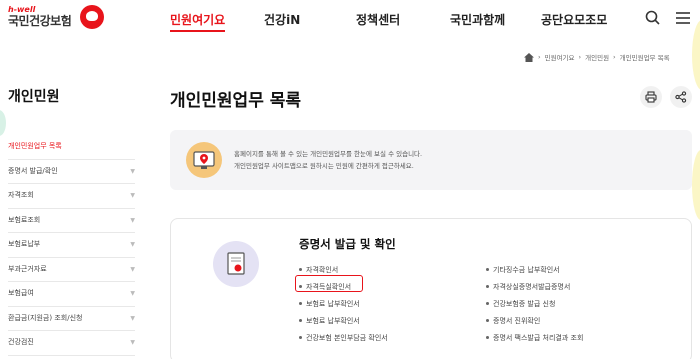  I want to click on site-logo: h-well 국민건강보험, so click(56, 17).